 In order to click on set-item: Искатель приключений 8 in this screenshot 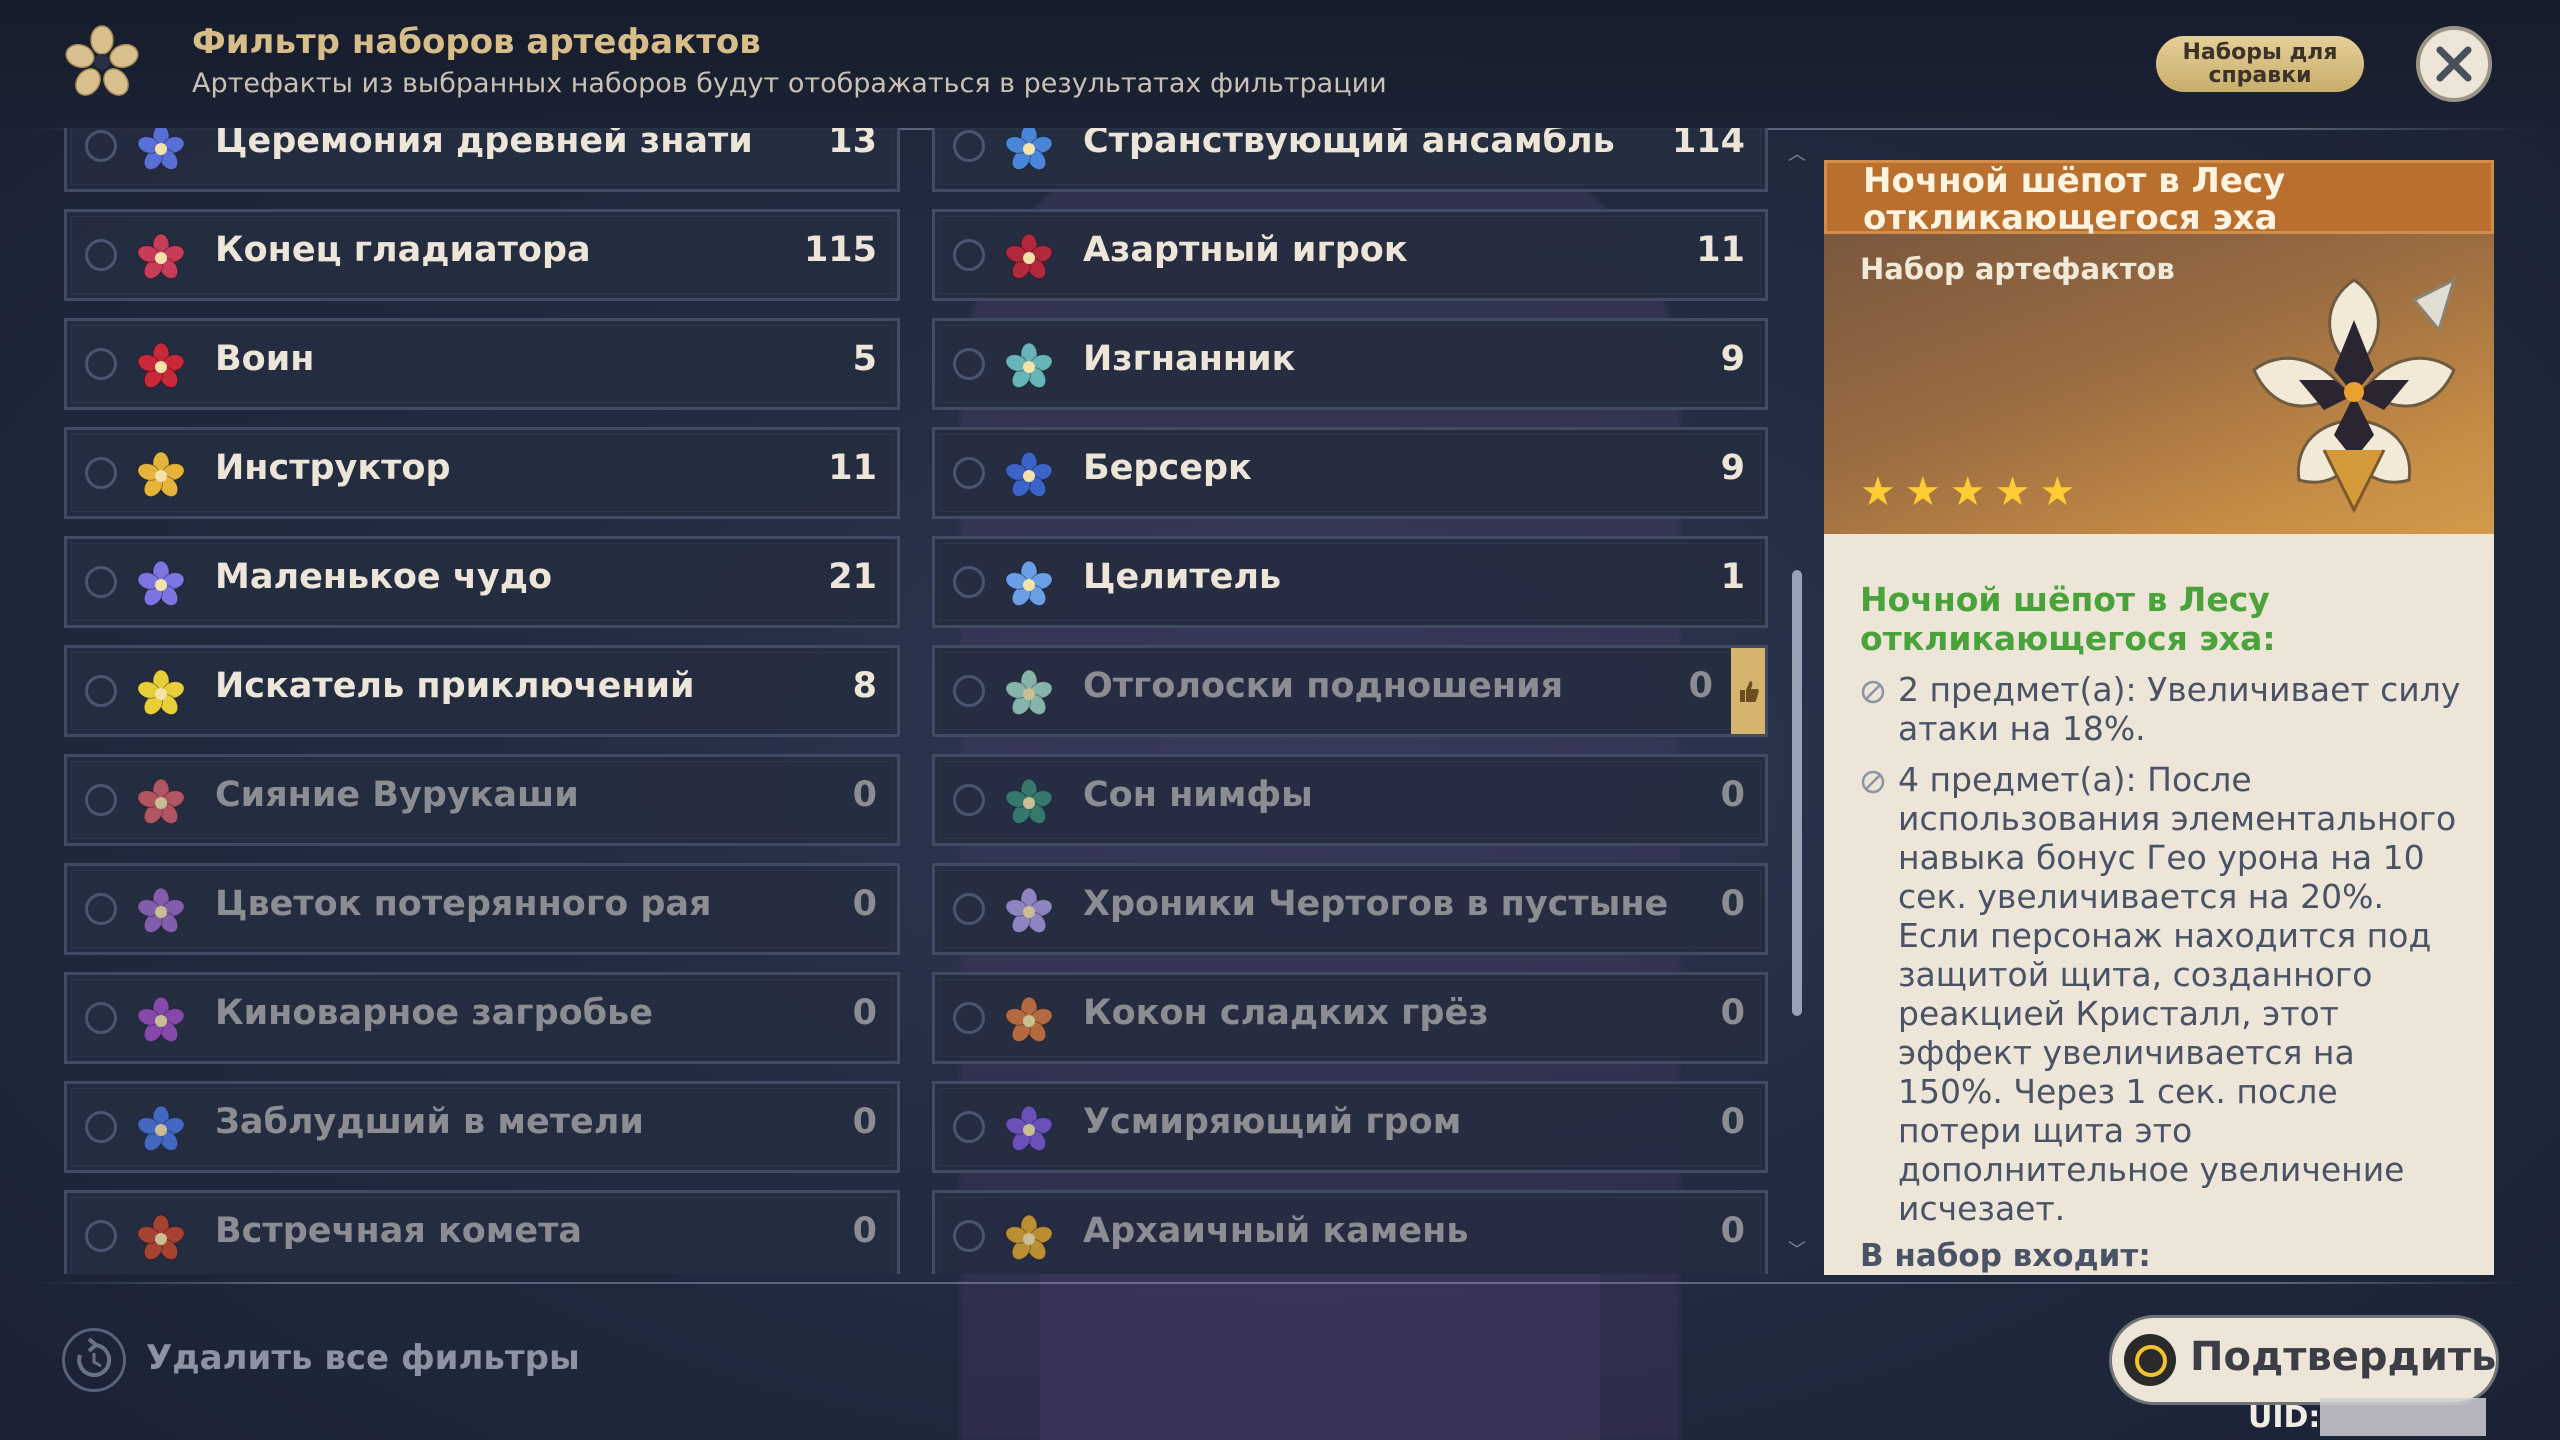, I will do `click(482, 691)`.